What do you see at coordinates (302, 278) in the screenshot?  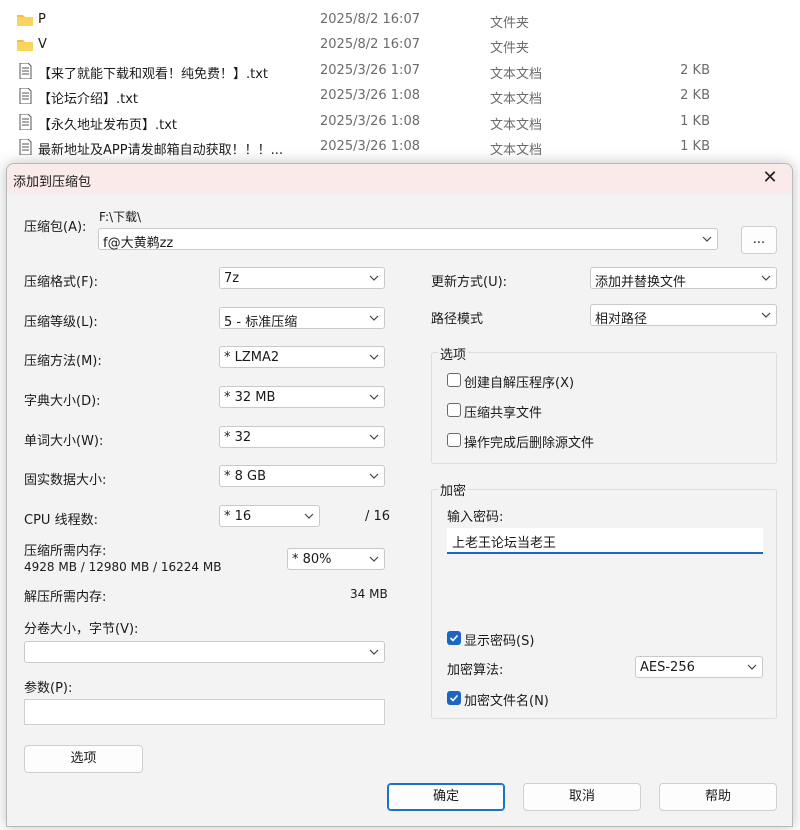 I see `format-select: 7z` at bounding box center [302, 278].